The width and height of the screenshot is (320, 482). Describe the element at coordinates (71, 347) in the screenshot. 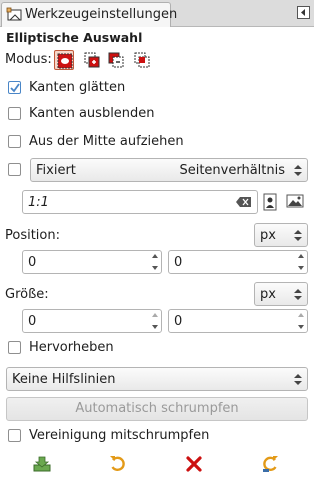

I see `highlight-label: Hervorheben` at that location.